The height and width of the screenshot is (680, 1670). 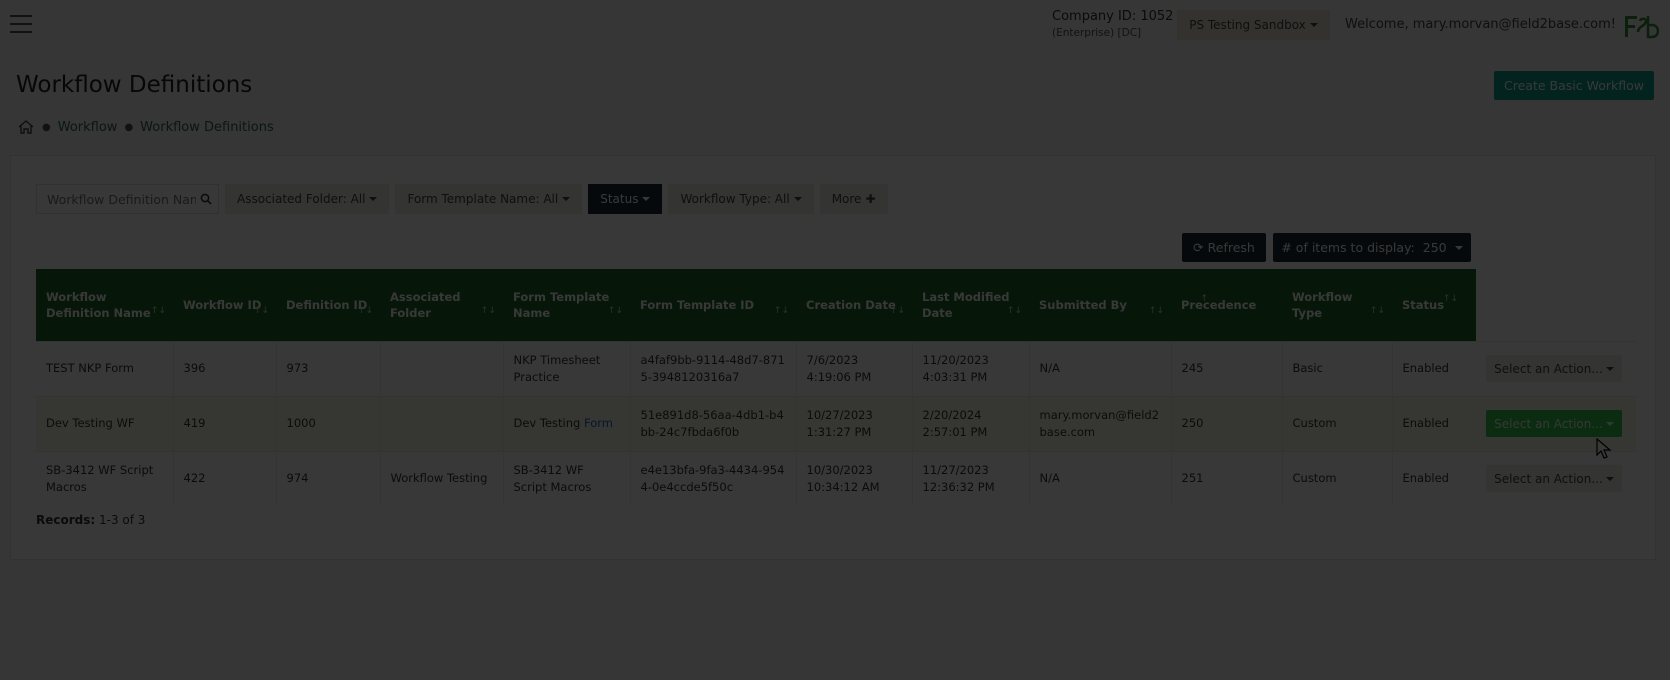 What do you see at coordinates (1372, 247) in the screenshot?
I see `items-per-page-selector: # of items to display: 250` at bounding box center [1372, 247].